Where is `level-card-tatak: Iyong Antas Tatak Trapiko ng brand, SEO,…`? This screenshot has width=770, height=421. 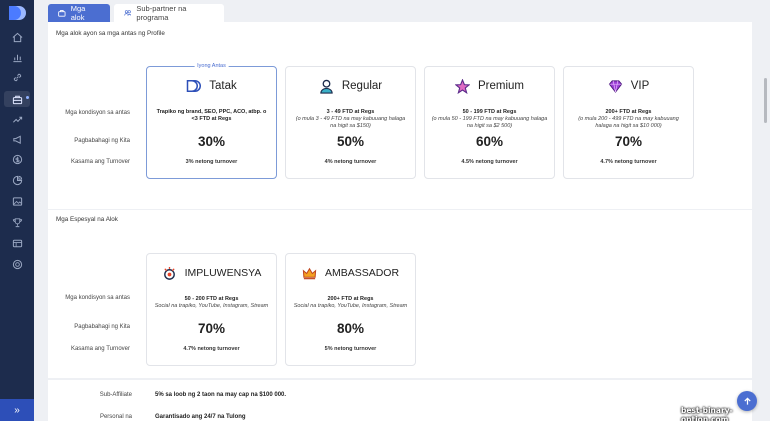 level-card-tatak: Iyong Antas Tatak Trapiko ng brand, SEO,… is located at coordinates (211, 121).